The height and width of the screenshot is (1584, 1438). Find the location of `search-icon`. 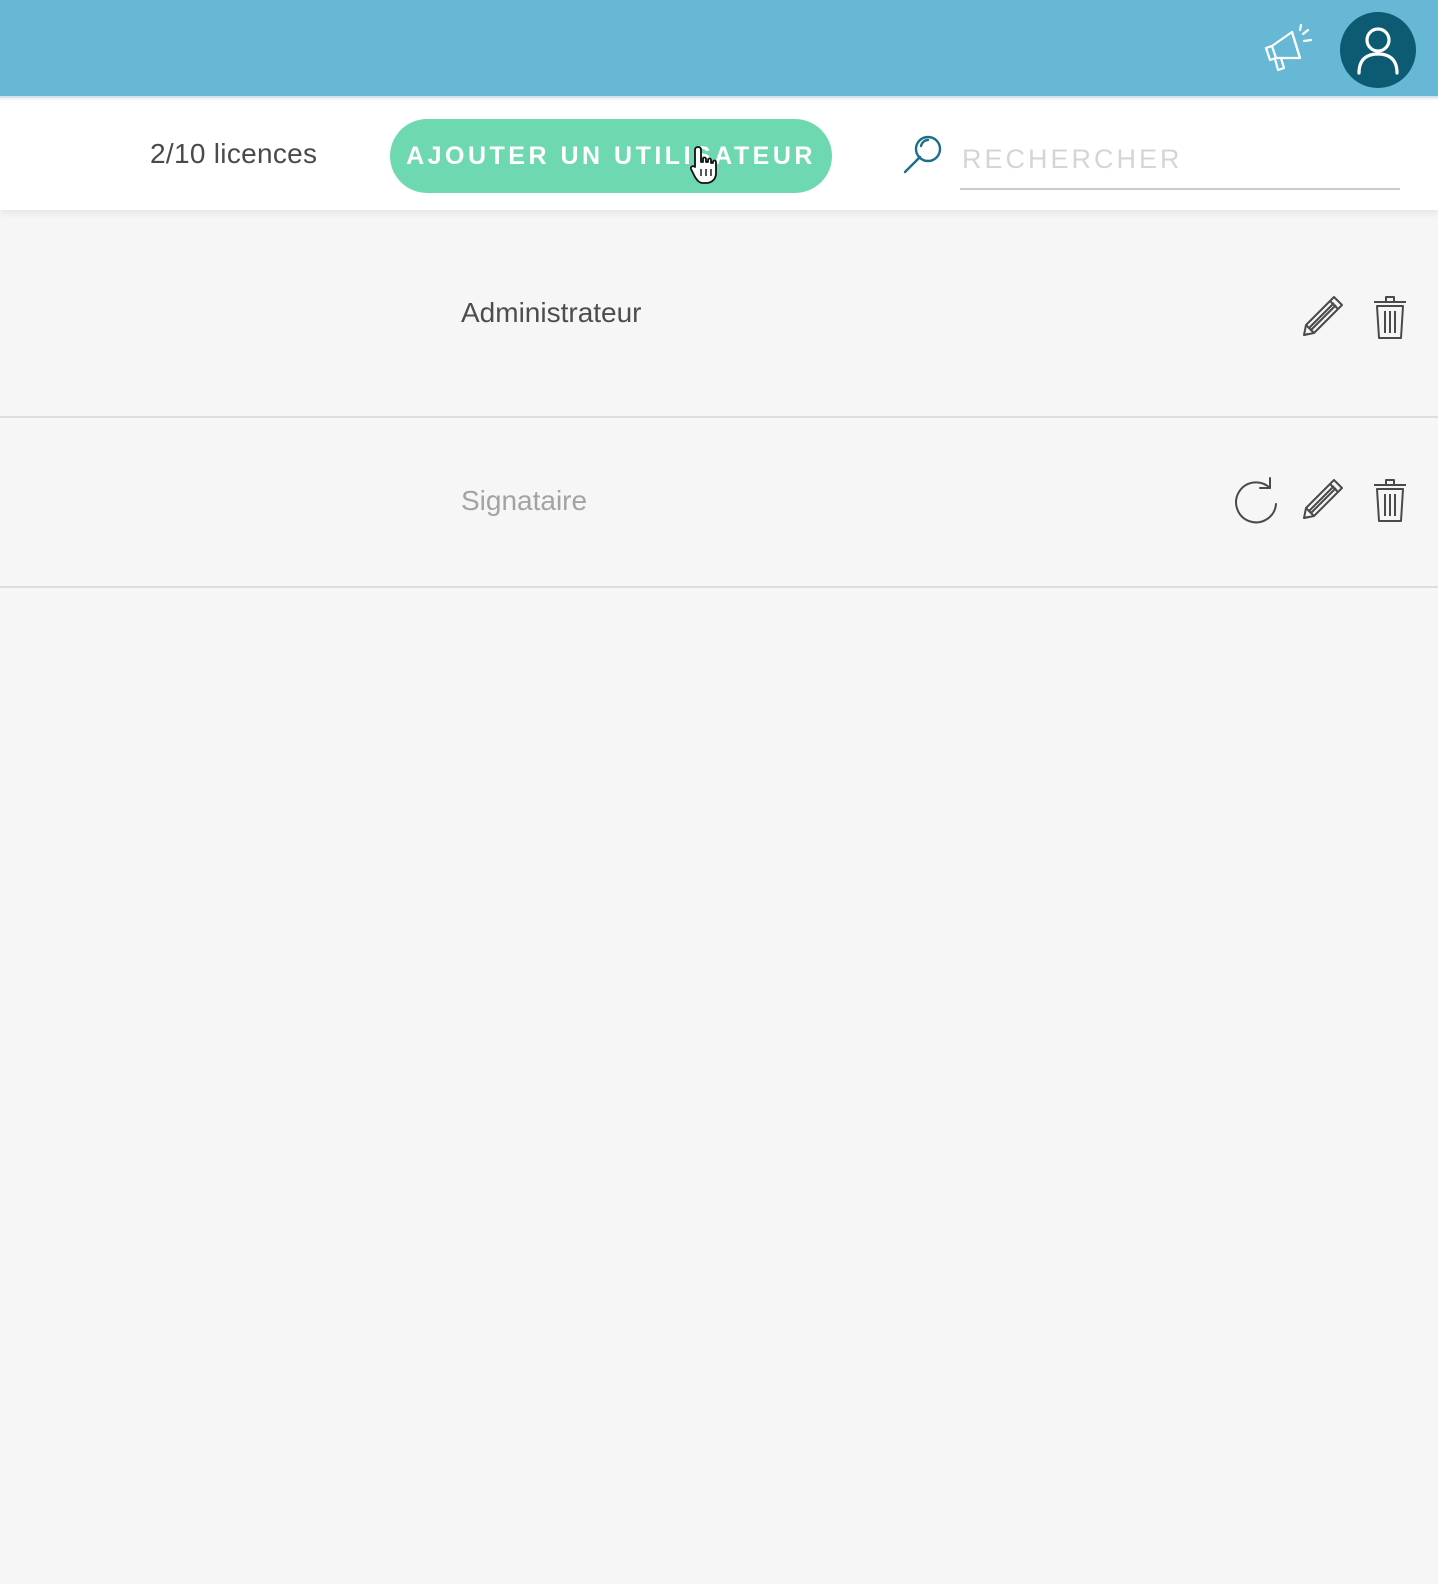

search-icon is located at coordinates (923, 155).